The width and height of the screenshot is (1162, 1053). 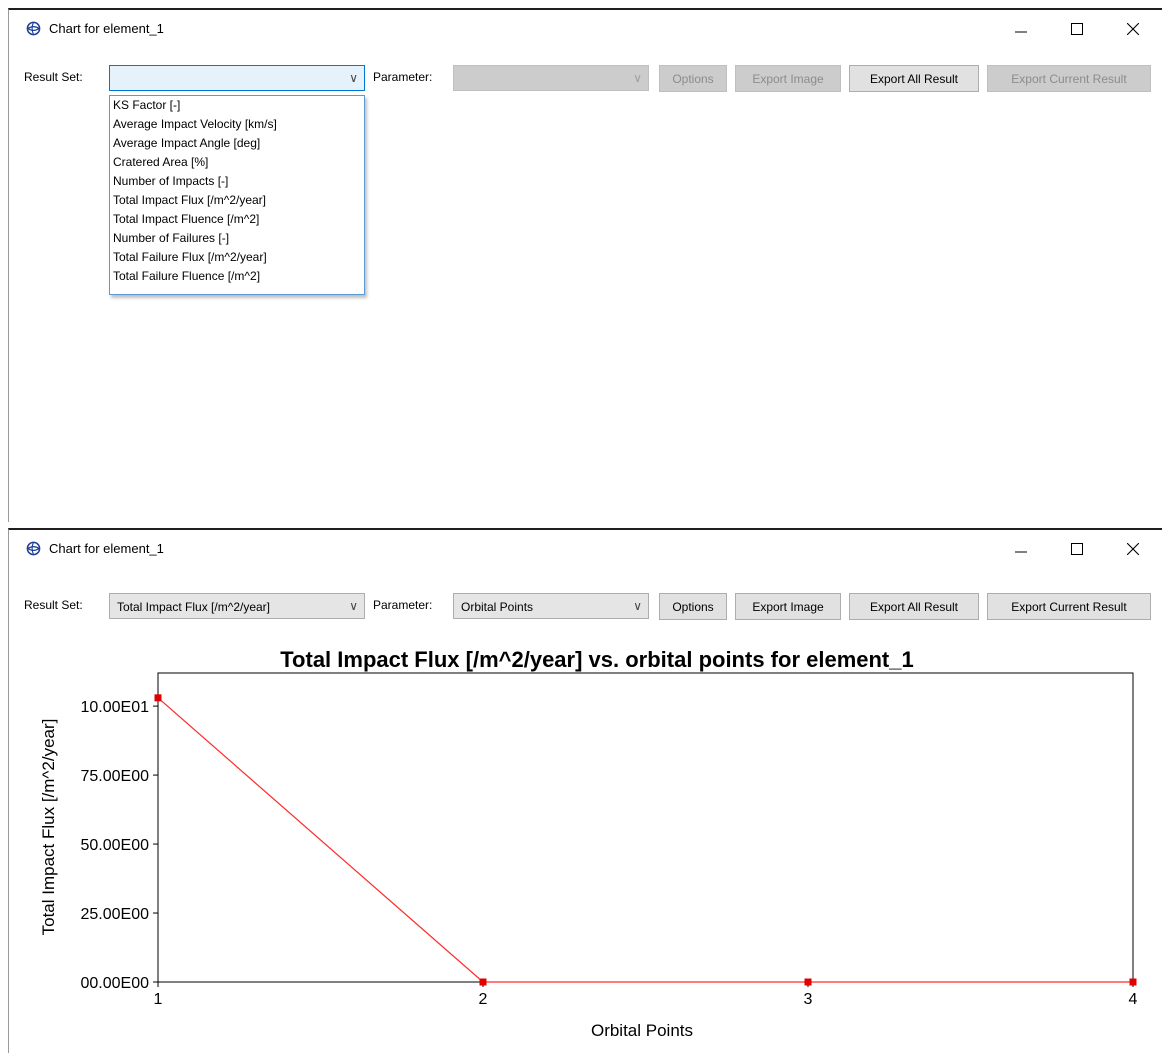 I want to click on window-title: Chart for element_1, so click(x=106, y=28).